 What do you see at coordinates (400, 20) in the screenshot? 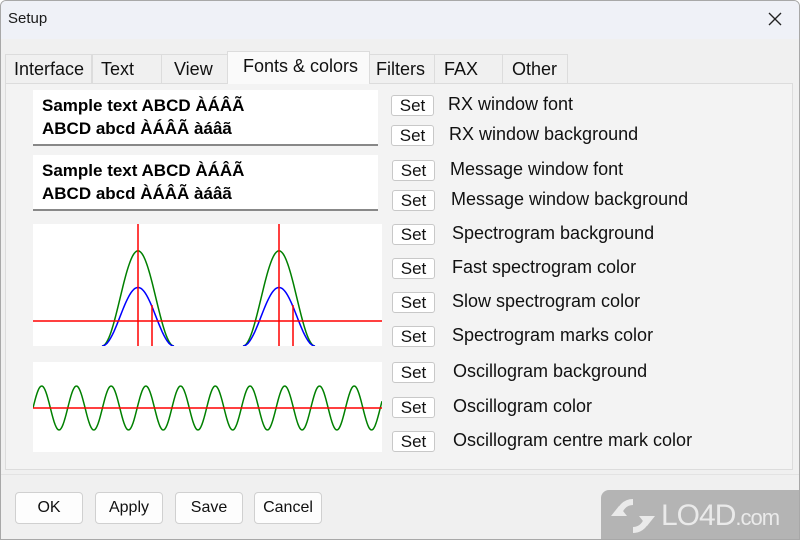
I see `title-bar: Setup` at bounding box center [400, 20].